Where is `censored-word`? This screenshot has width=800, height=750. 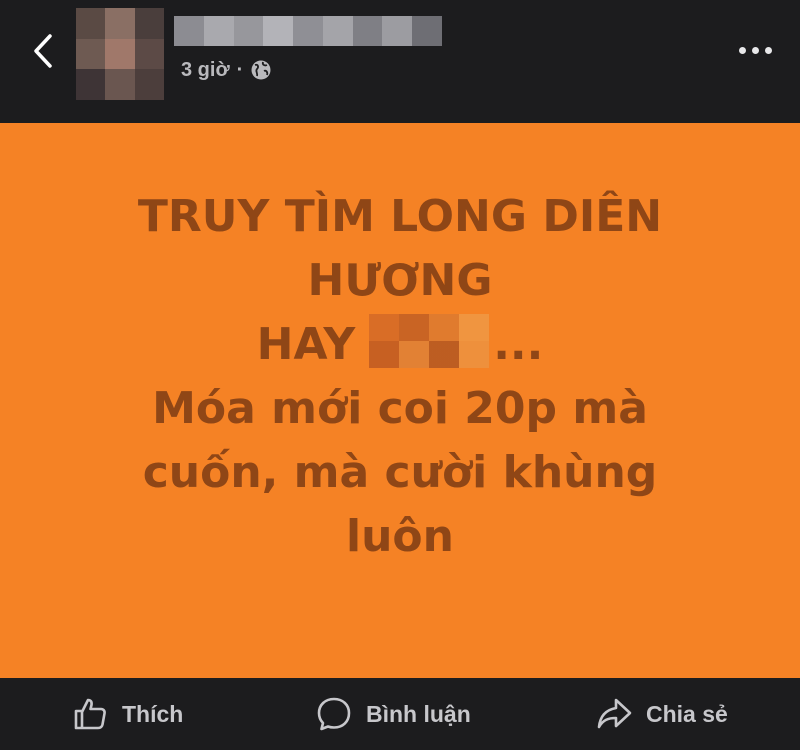 censored-word is located at coordinates (429, 341).